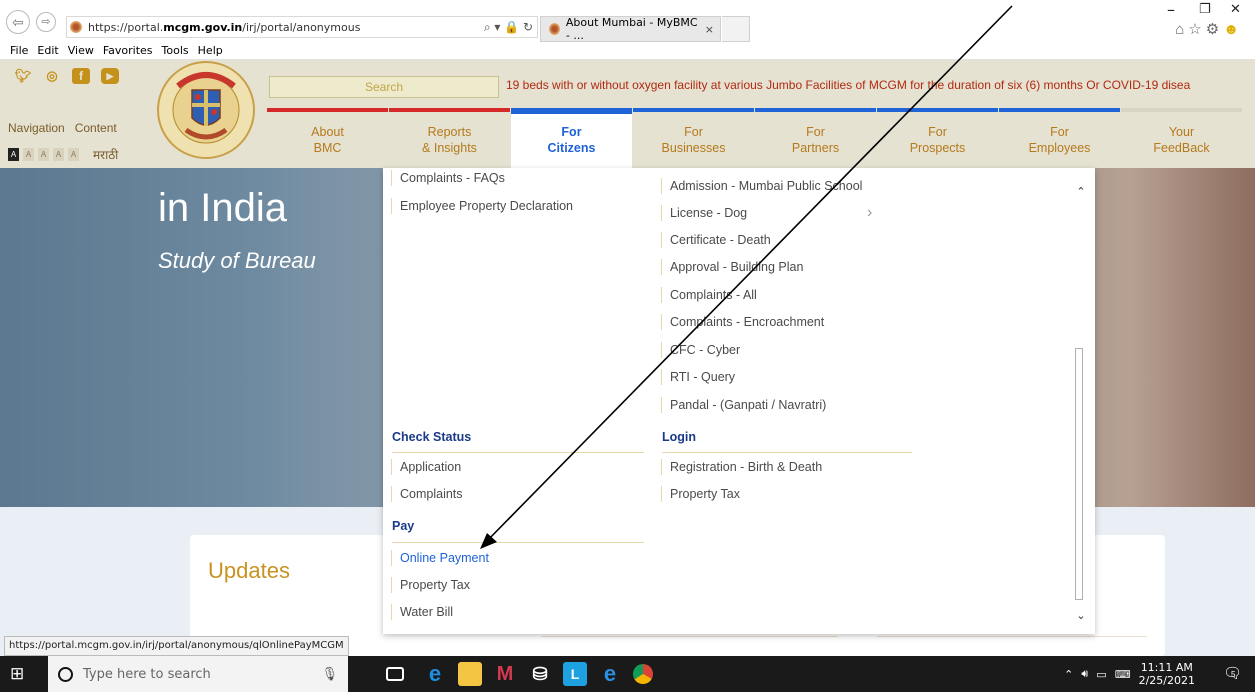  Describe the element at coordinates (426, 467) in the screenshot. I see `menu-link: Application` at that location.